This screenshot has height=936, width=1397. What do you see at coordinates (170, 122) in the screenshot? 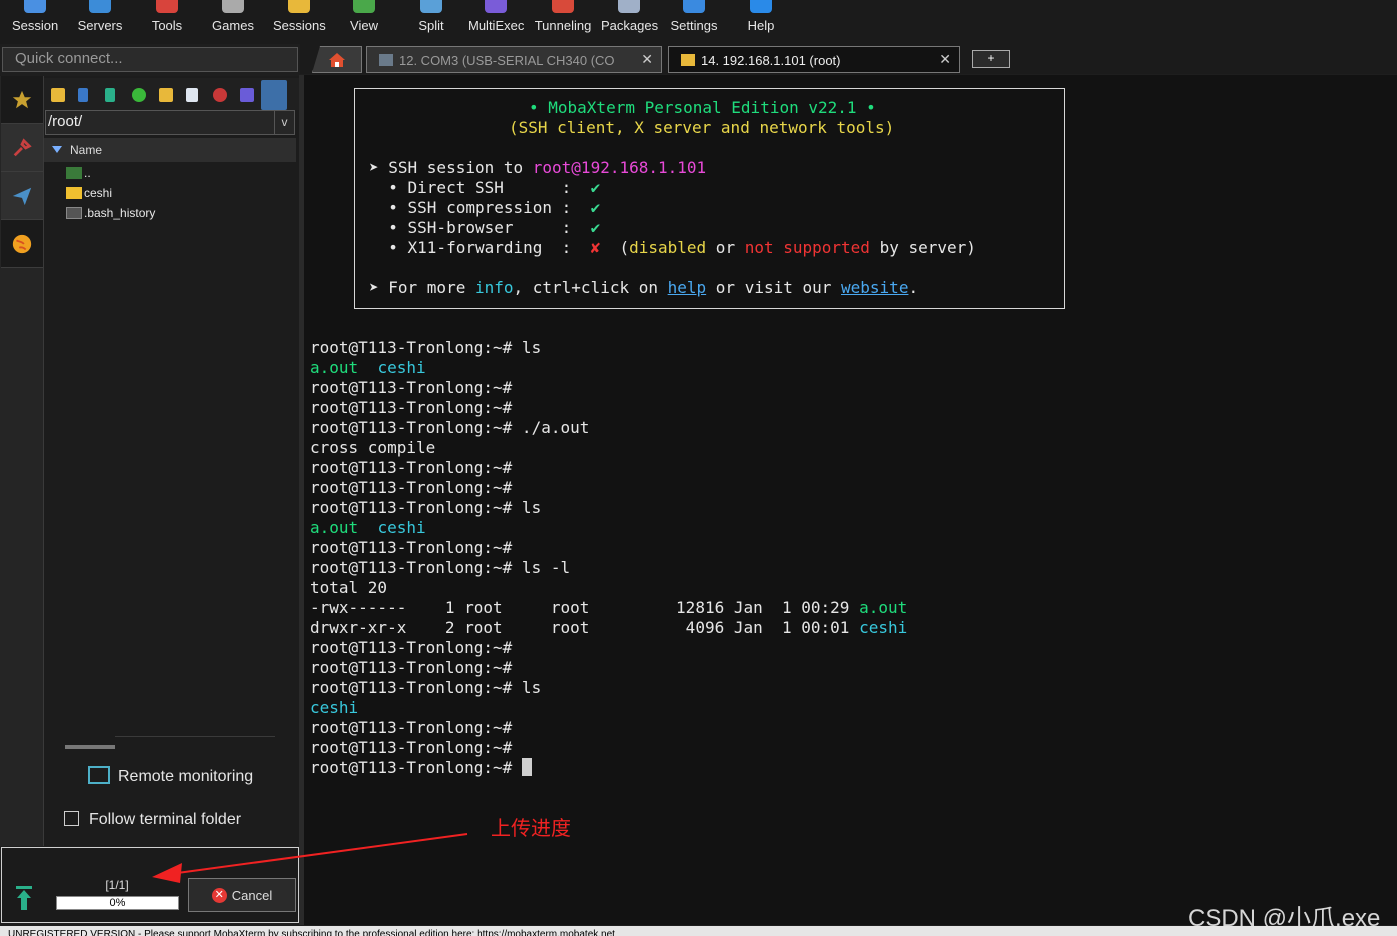
I see `path-field: /root/ v` at bounding box center [170, 122].